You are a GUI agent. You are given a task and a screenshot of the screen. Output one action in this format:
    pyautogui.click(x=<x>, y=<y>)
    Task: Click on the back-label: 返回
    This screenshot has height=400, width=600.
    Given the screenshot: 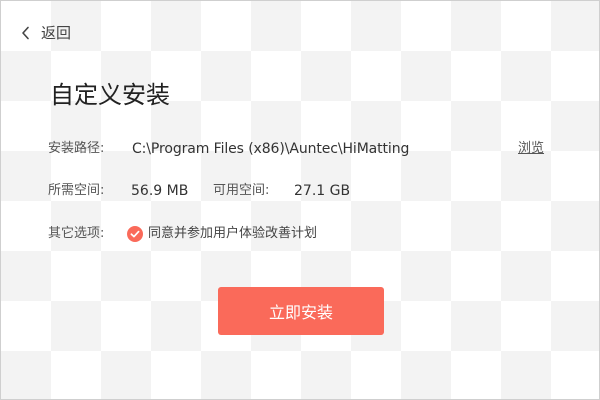 What is the action you would take?
    pyautogui.click(x=56, y=33)
    